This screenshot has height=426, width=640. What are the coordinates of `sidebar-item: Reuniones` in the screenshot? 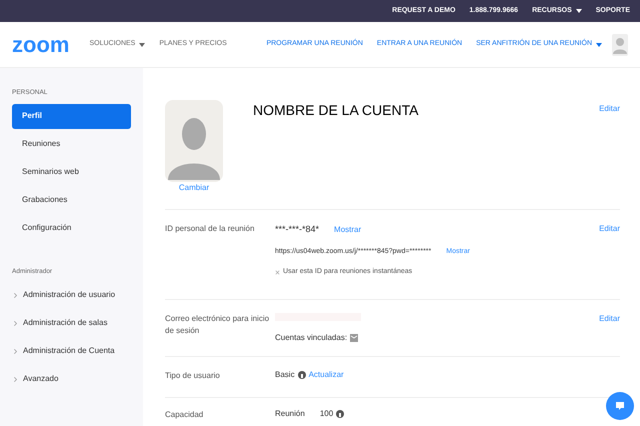 It's located at (71, 144).